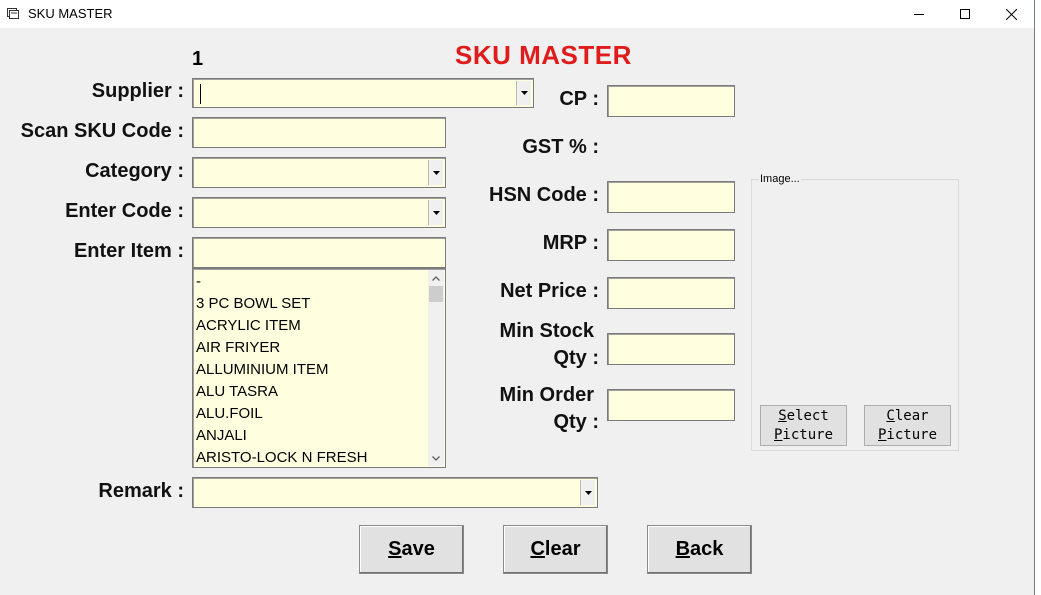 The image size is (1041, 595). Describe the element at coordinates (281, 304) in the screenshot. I see `list-item: 3 PC BOWL SET` at that location.